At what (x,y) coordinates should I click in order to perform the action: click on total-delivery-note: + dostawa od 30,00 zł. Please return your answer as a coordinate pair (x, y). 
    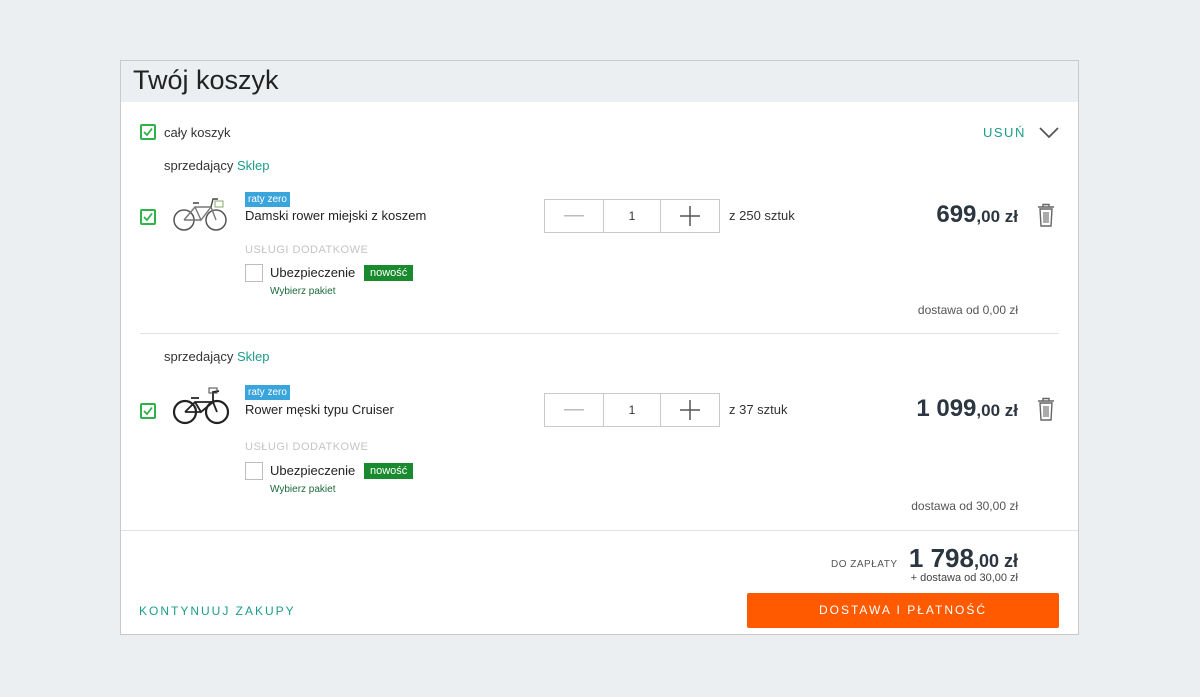
    Looking at the image, I should click on (964, 578).